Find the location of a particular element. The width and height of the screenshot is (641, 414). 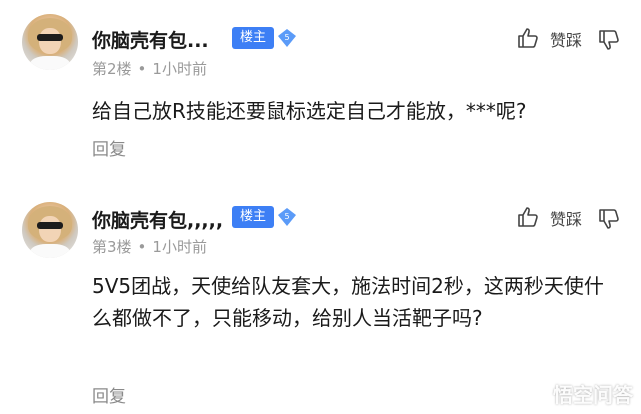

watermark: 悟空问答 is located at coordinates (578, 393).